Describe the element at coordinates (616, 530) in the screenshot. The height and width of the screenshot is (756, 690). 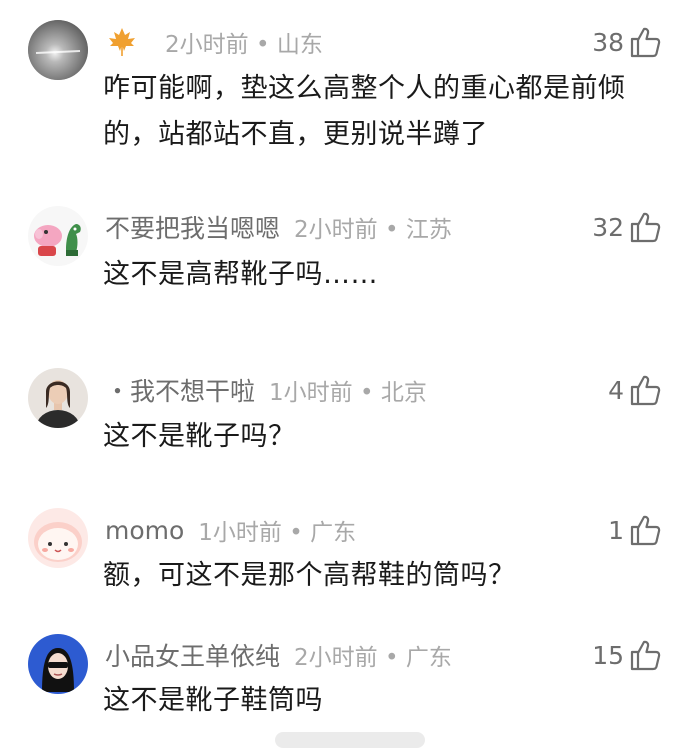
I see `like-count: 1` at that location.